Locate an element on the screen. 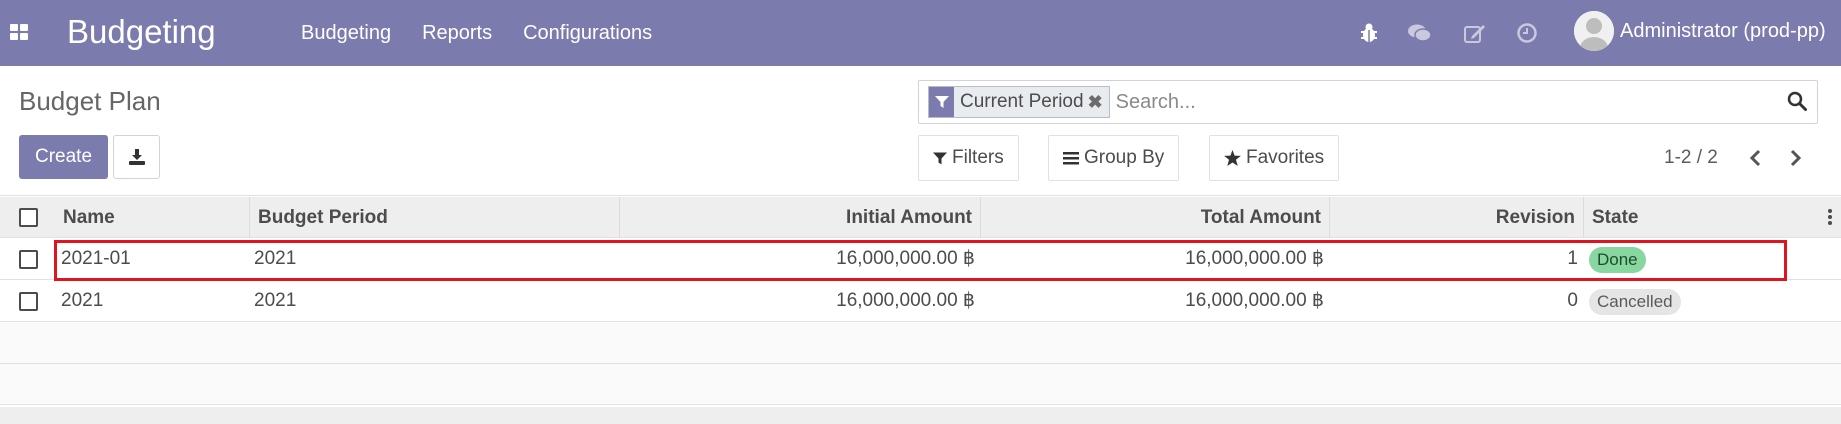 This screenshot has width=1841, height=424. main-menu: Budgeting Reports Configurations is located at coordinates (492, 33).